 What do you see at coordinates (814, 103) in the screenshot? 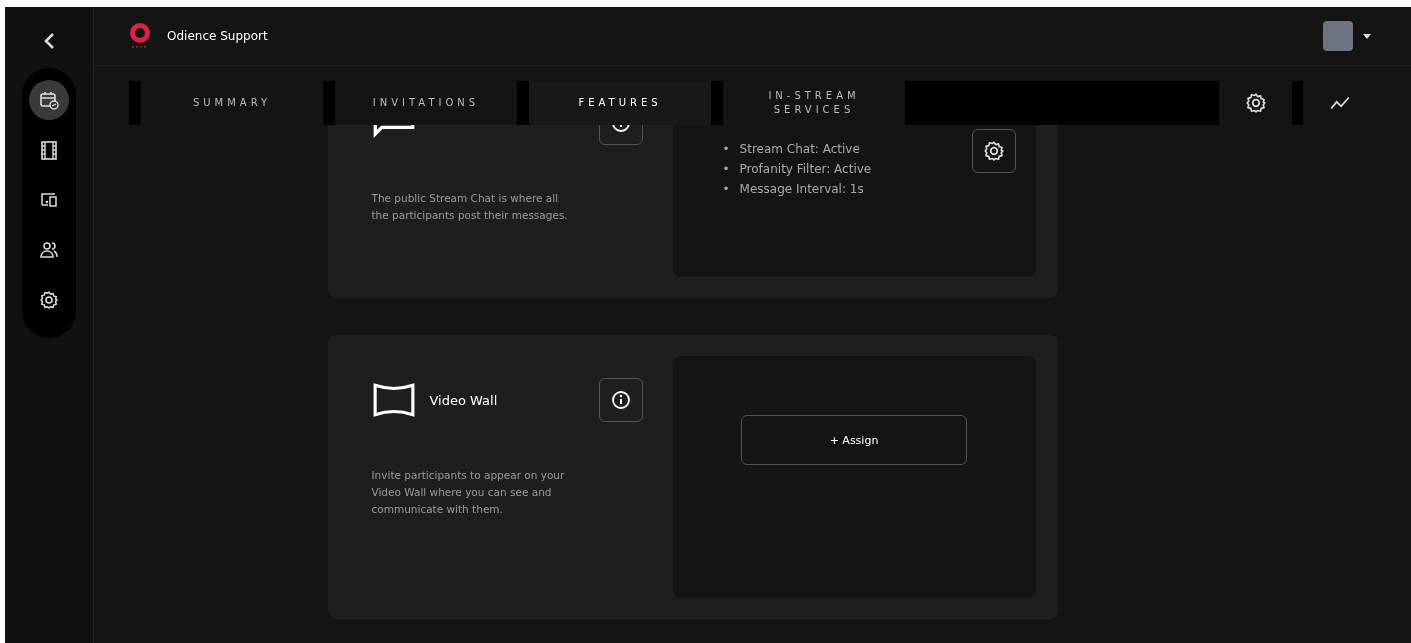
I see `tab: IN-STREAM SERVICES` at bounding box center [814, 103].